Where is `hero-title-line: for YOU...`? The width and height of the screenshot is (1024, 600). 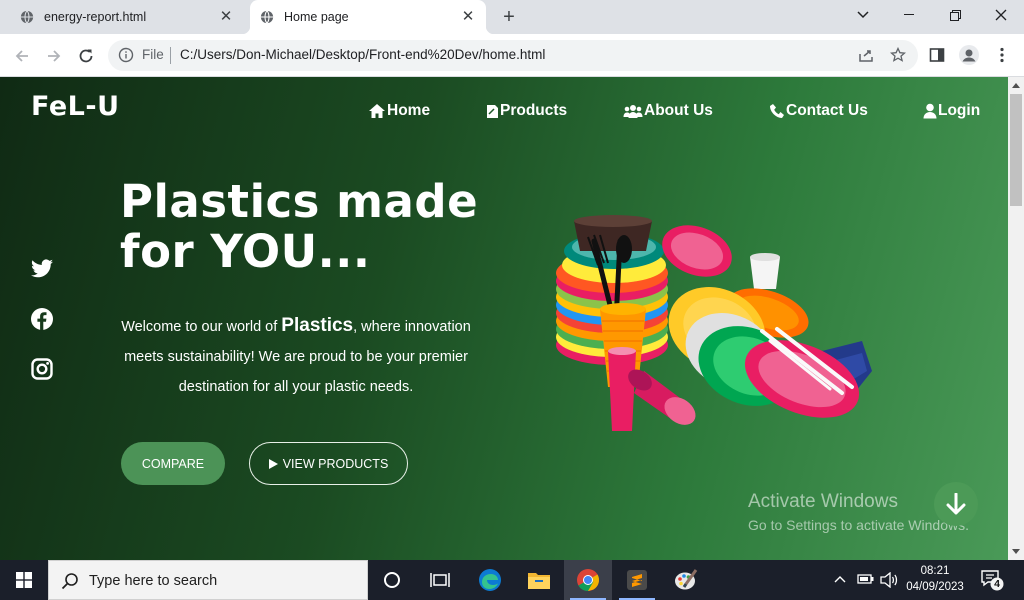 hero-title-line: for YOU... is located at coordinates (245, 251).